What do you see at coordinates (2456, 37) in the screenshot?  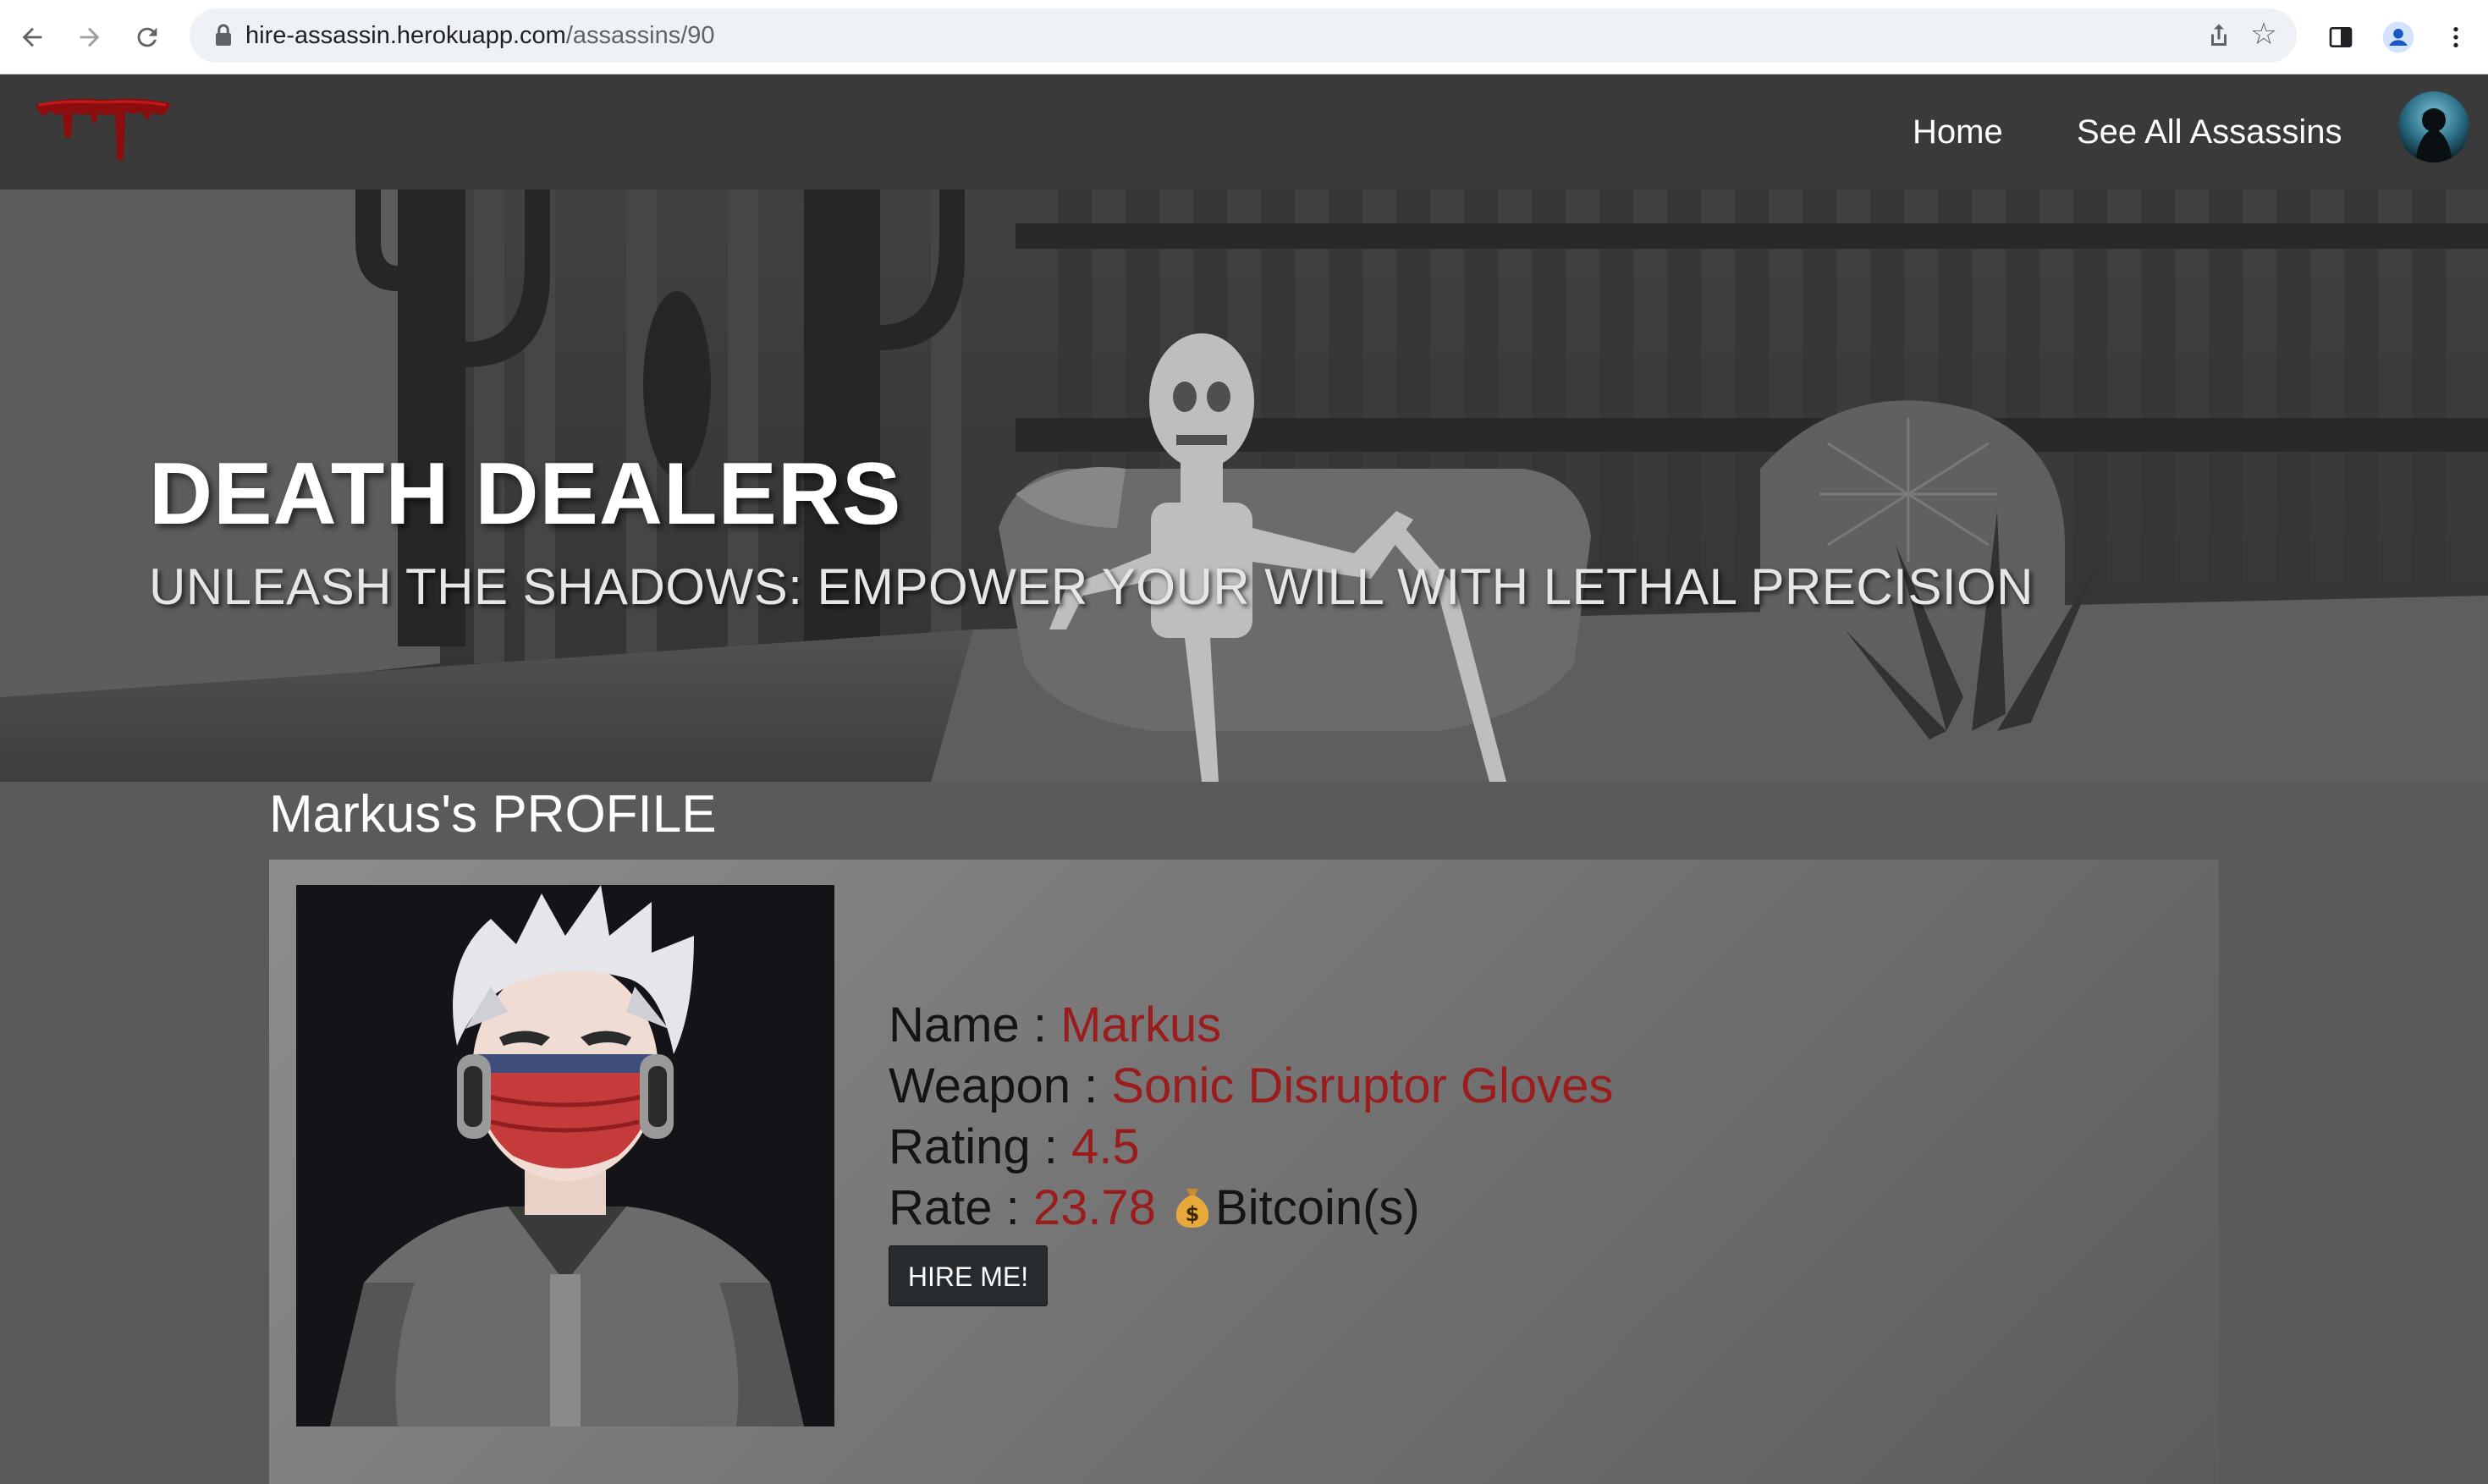 I see `menu-icon` at bounding box center [2456, 37].